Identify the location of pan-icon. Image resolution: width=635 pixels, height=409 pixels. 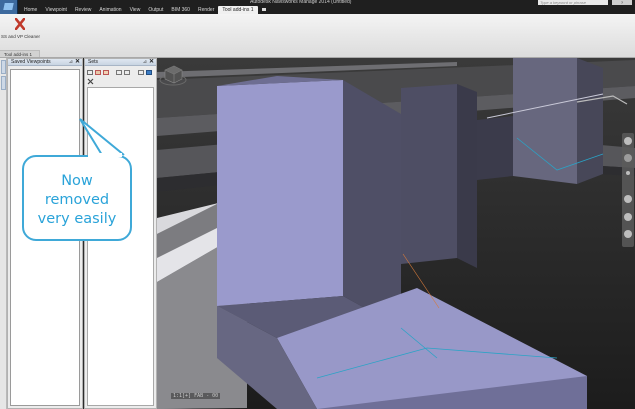
(628, 158).